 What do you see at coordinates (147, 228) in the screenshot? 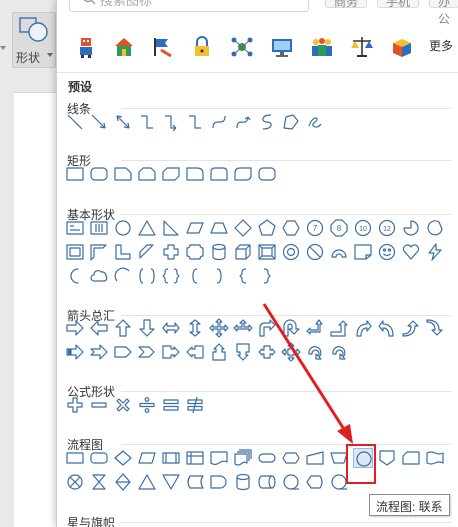
I see `shape-triangle-icon` at bounding box center [147, 228].